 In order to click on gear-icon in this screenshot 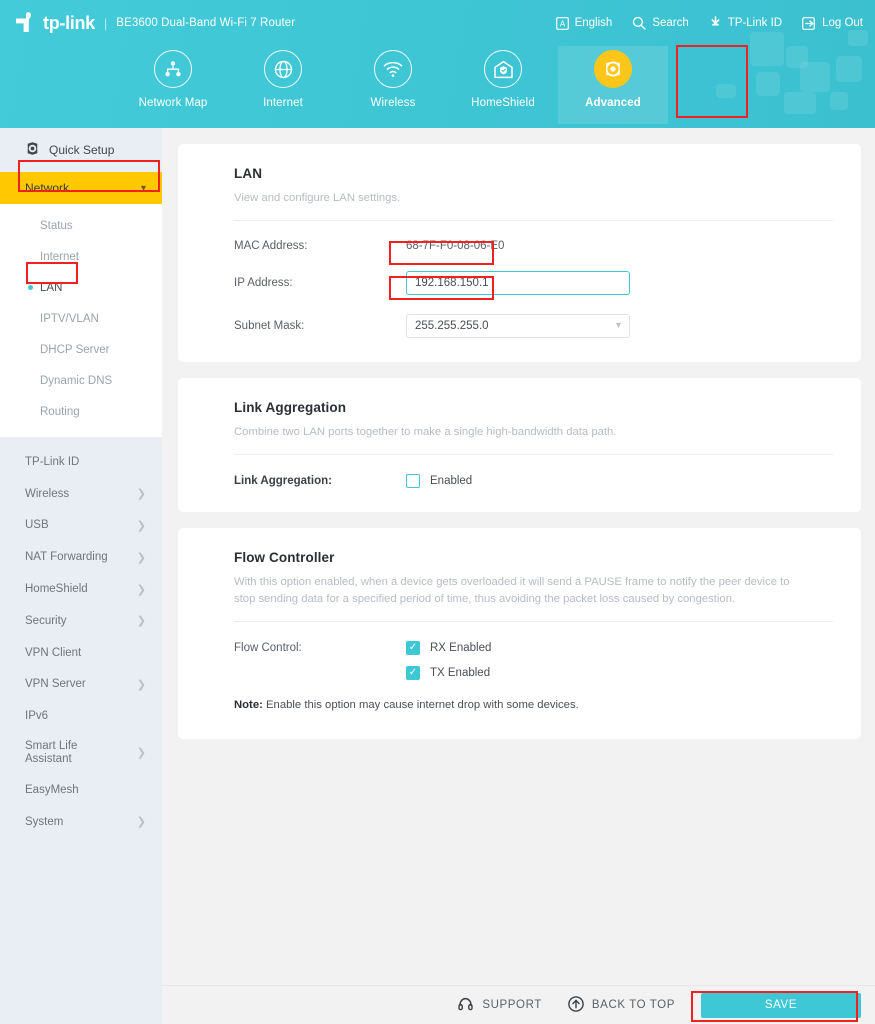, I will do `click(613, 69)`.